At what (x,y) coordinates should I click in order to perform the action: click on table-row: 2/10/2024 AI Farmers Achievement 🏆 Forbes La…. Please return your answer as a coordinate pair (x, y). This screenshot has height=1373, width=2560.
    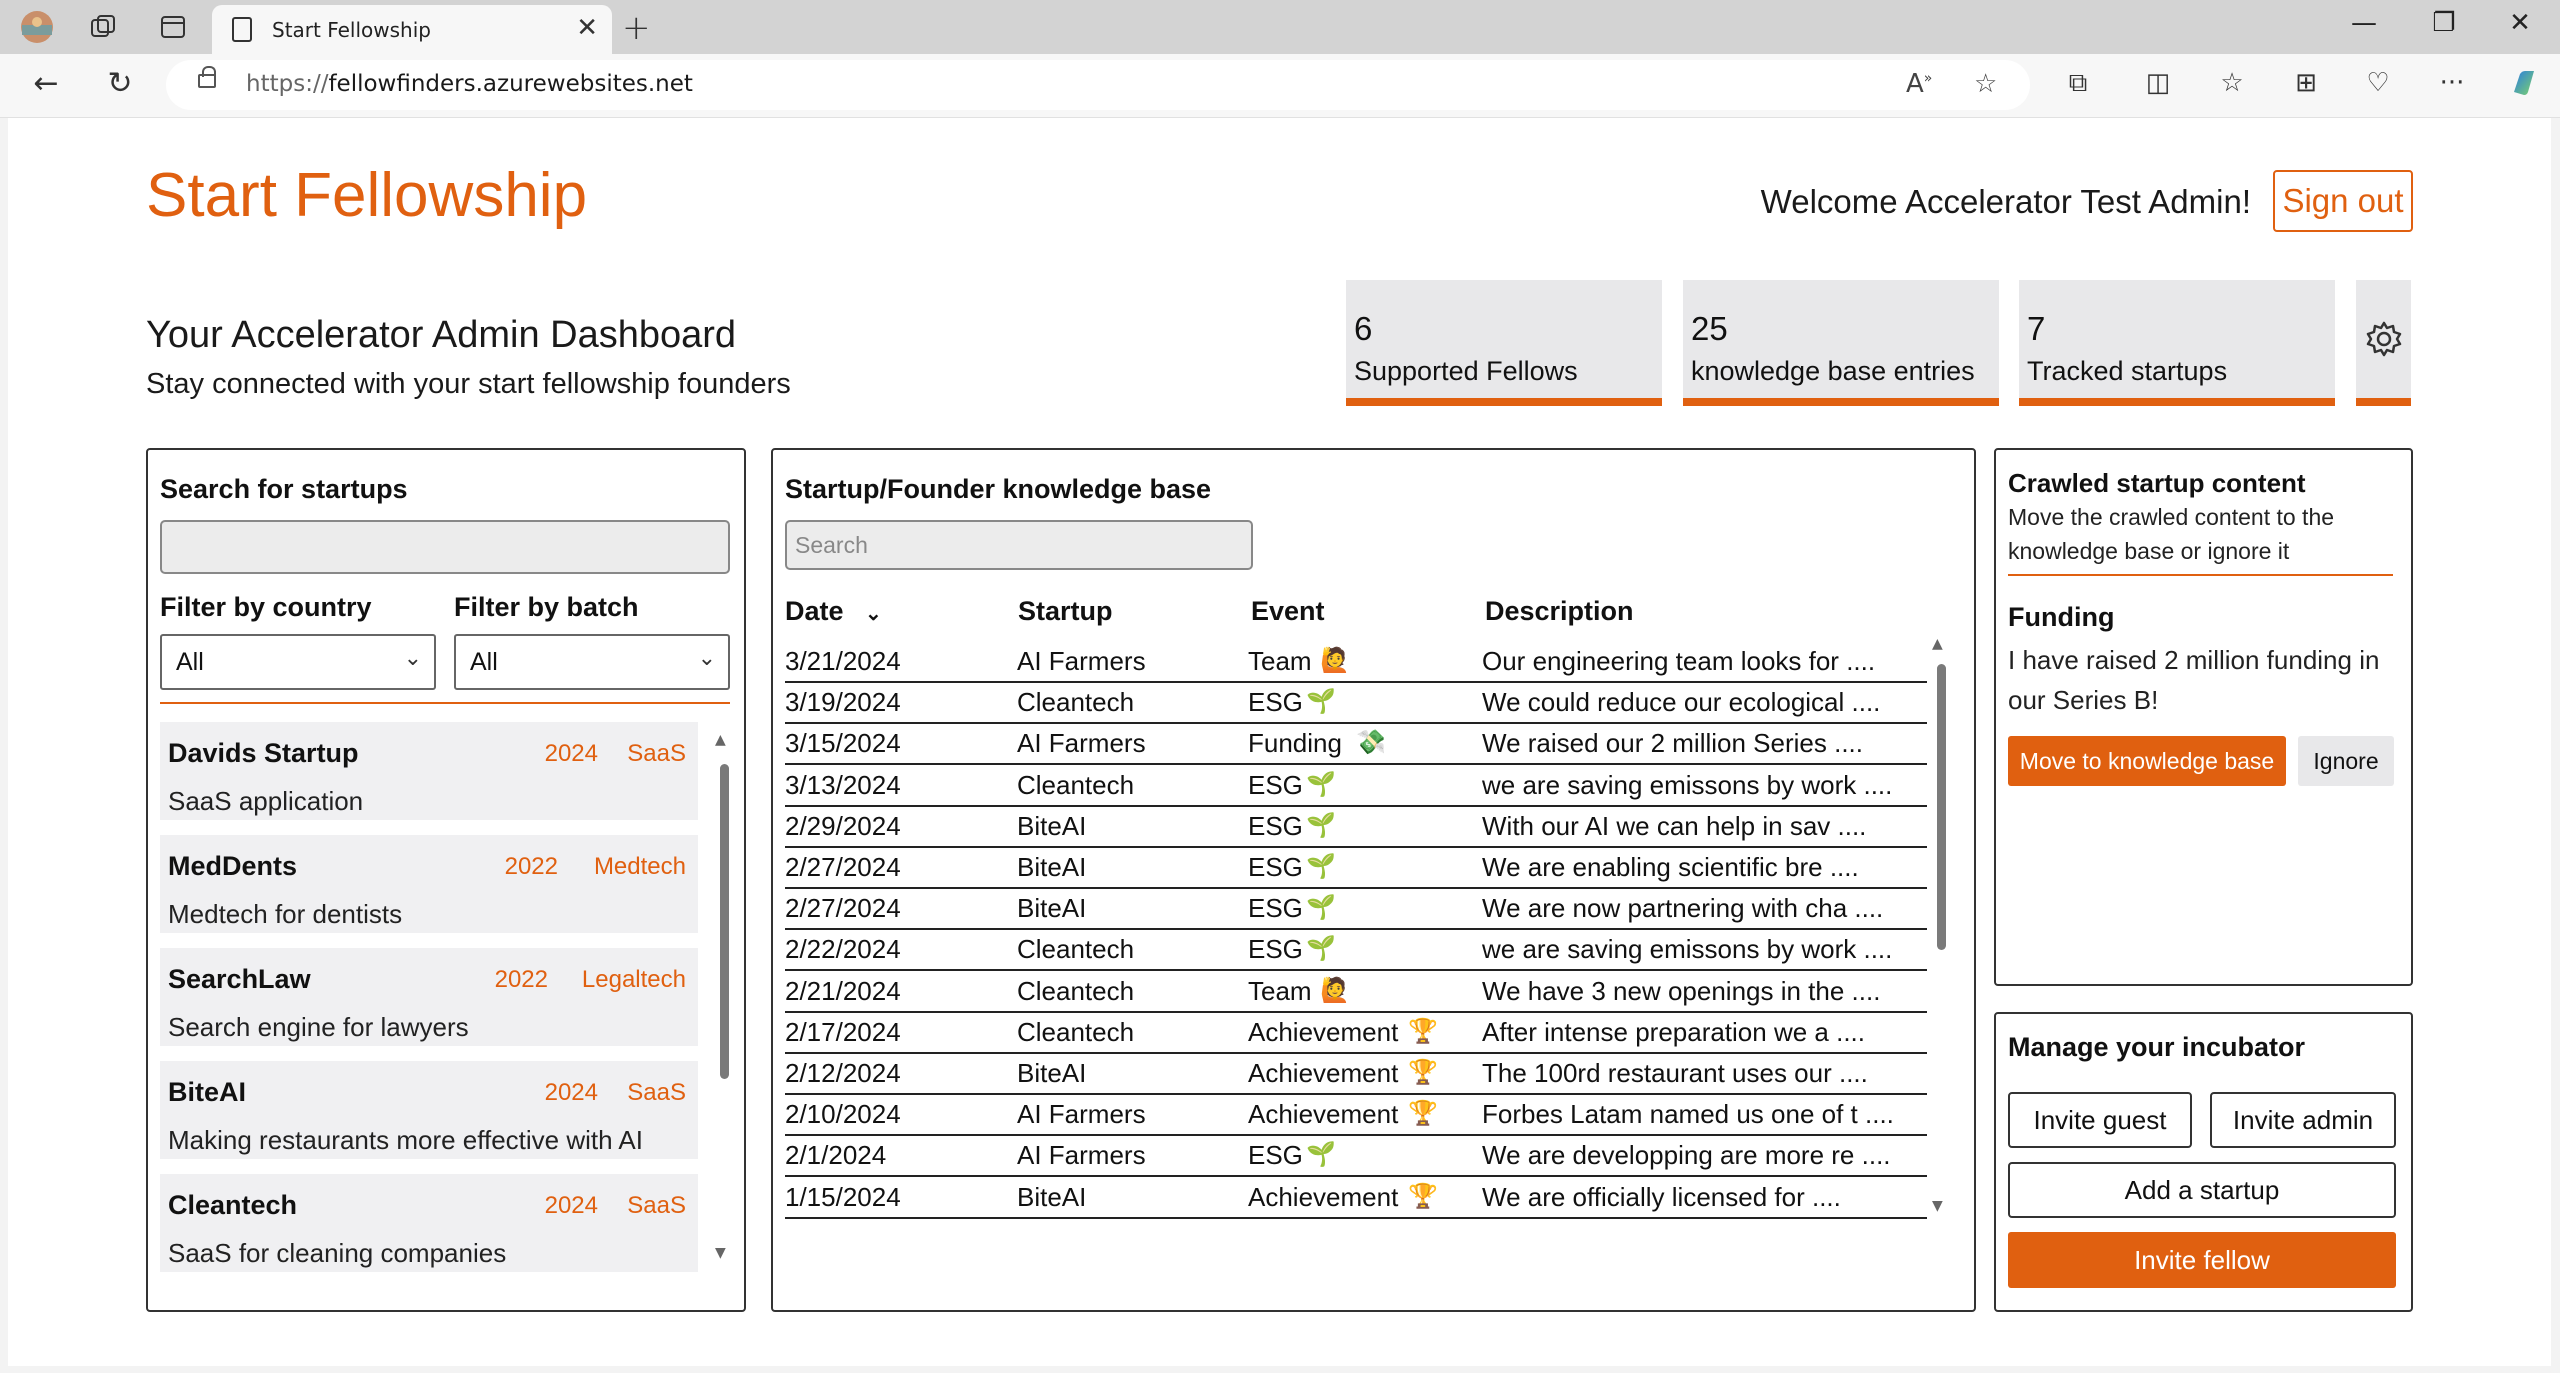
    Looking at the image, I should click on (1356, 1116).